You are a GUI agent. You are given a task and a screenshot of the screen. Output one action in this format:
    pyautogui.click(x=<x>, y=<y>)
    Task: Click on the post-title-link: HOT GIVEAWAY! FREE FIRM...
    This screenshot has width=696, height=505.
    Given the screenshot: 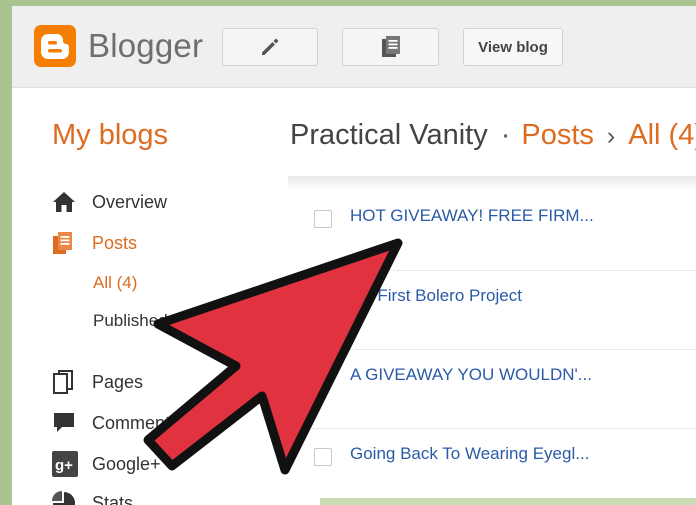 What is the action you would take?
    pyautogui.click(x=472, y=216)
    